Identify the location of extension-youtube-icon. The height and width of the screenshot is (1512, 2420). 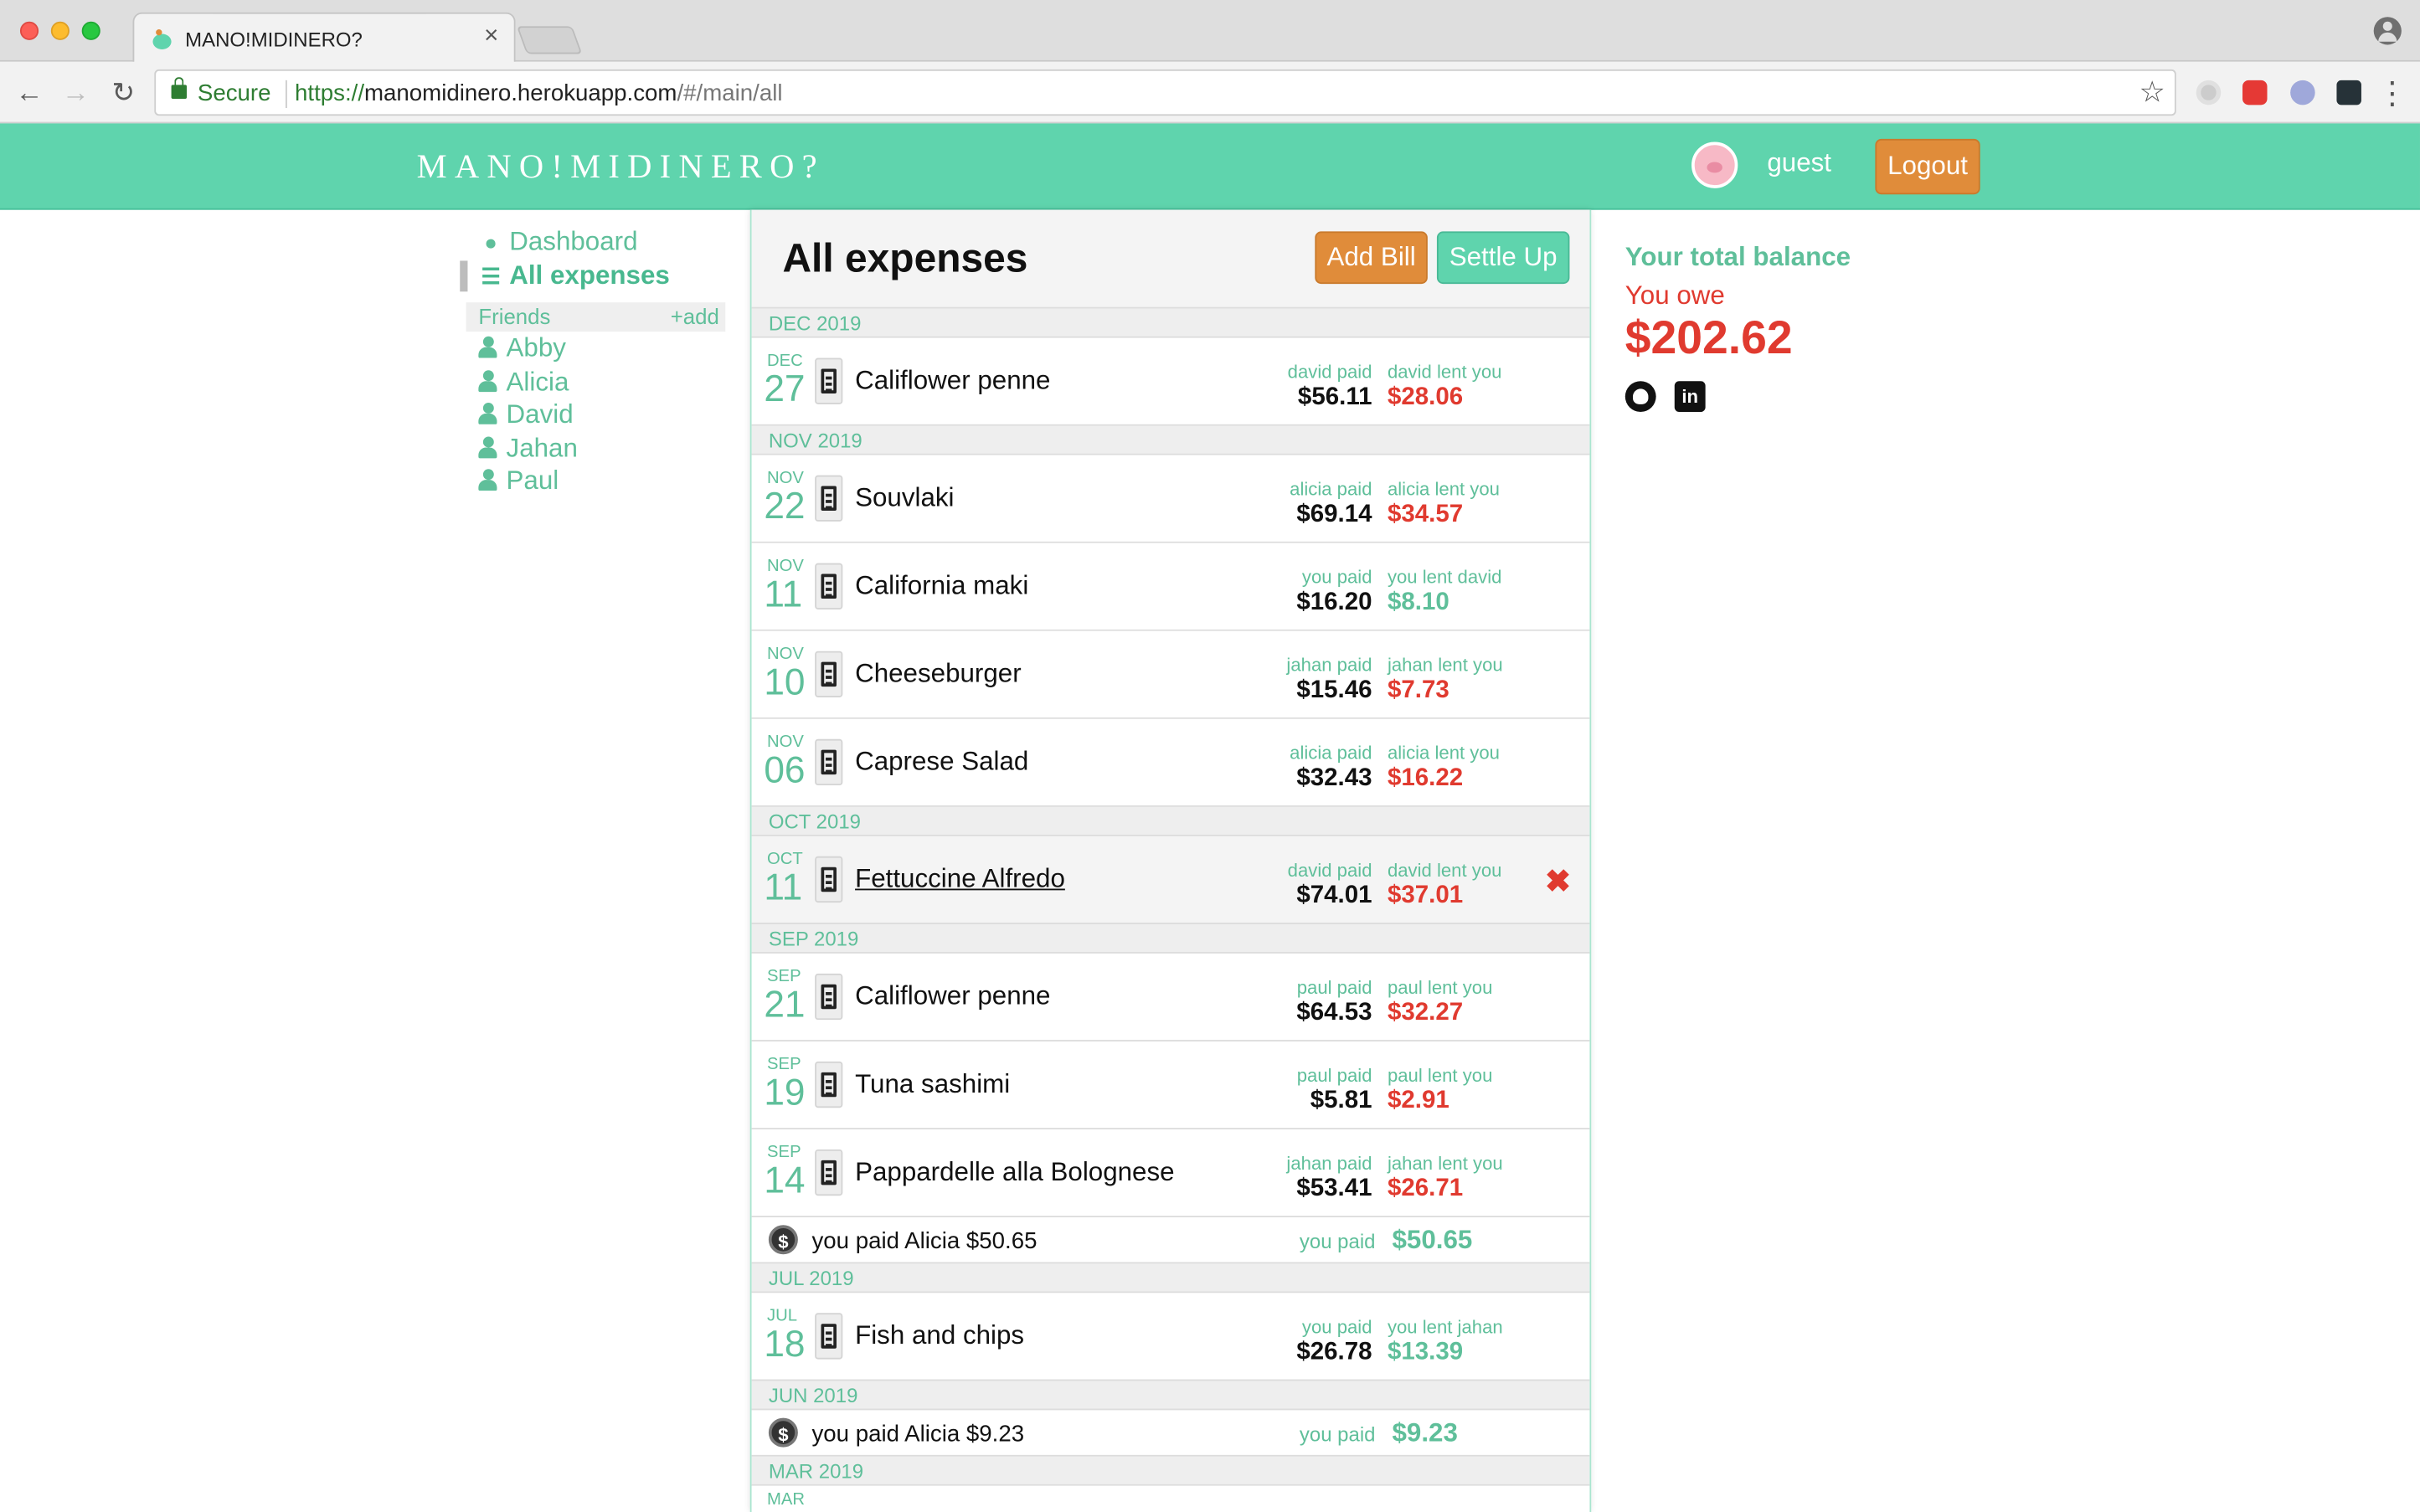
(2255, 93).